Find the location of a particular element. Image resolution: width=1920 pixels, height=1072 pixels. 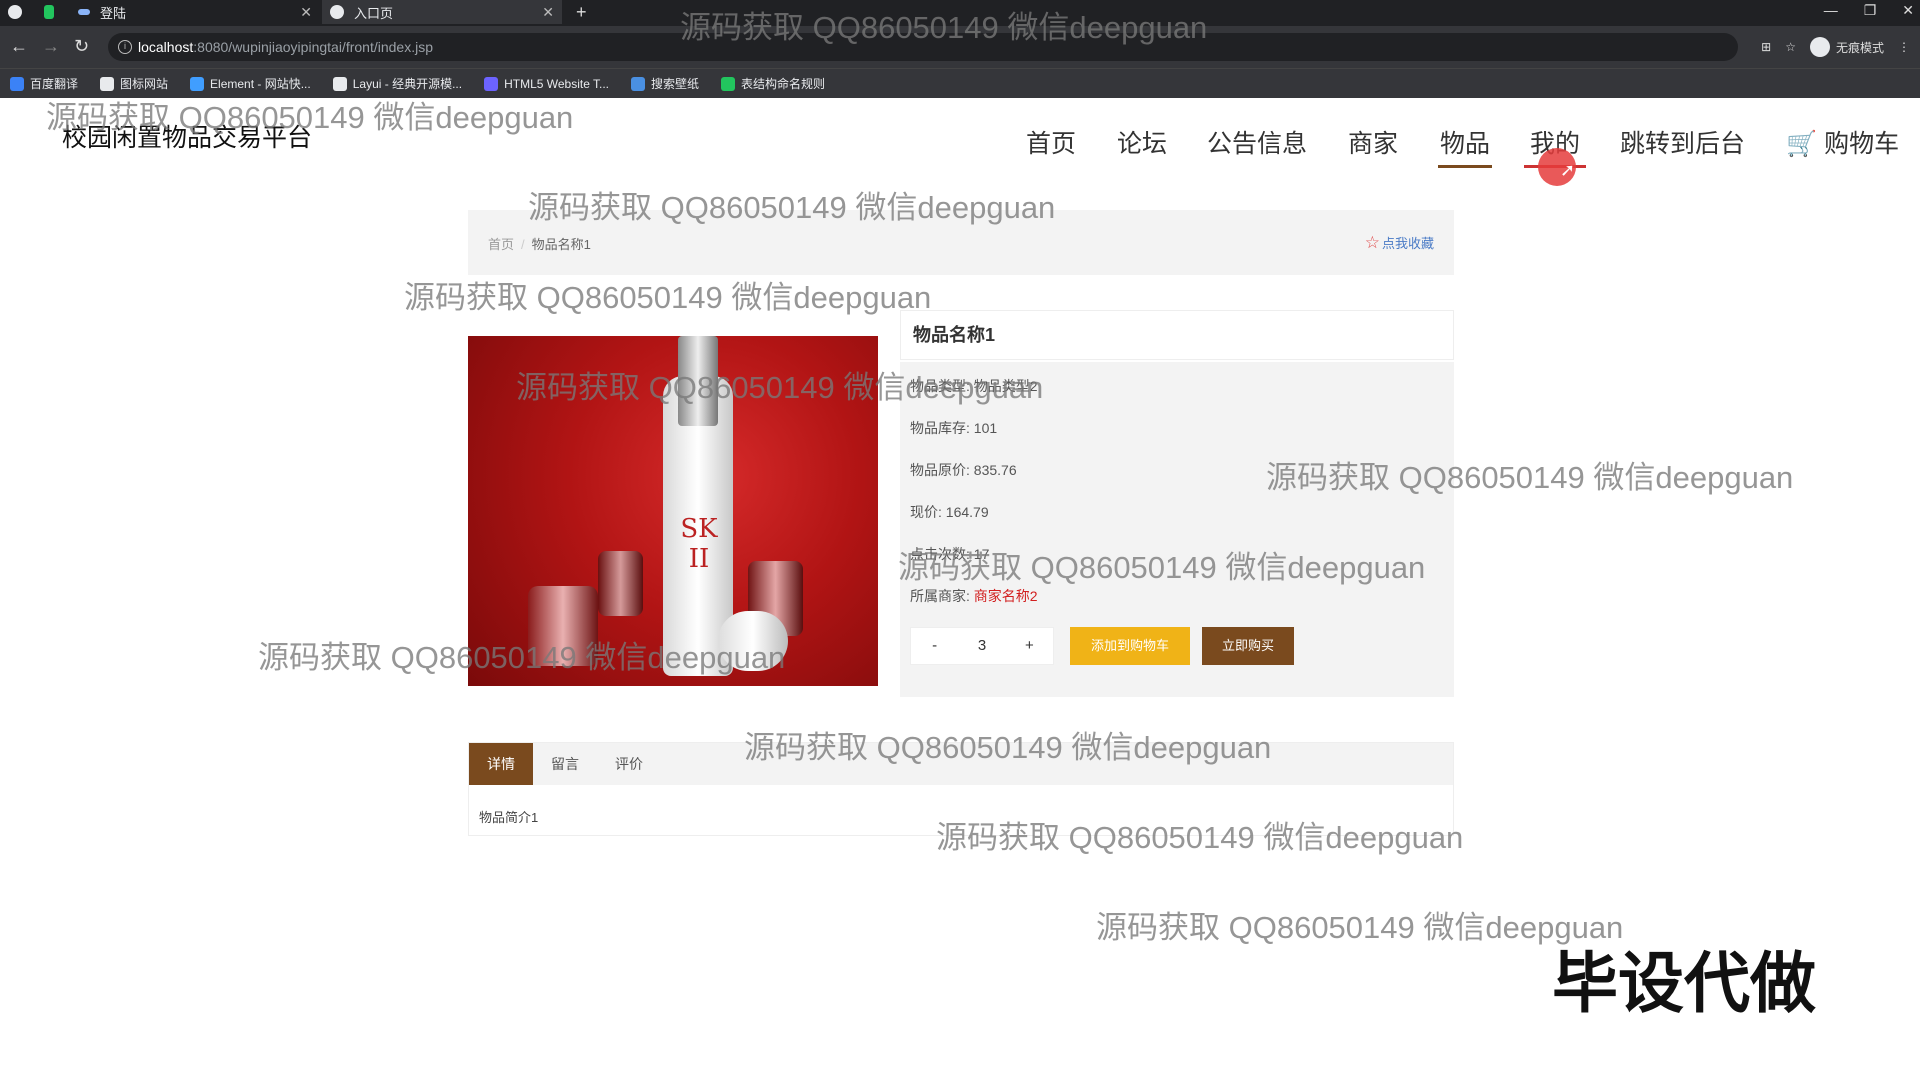

bookmark-item: 百度翻译 is located at coordinates (44, 83).